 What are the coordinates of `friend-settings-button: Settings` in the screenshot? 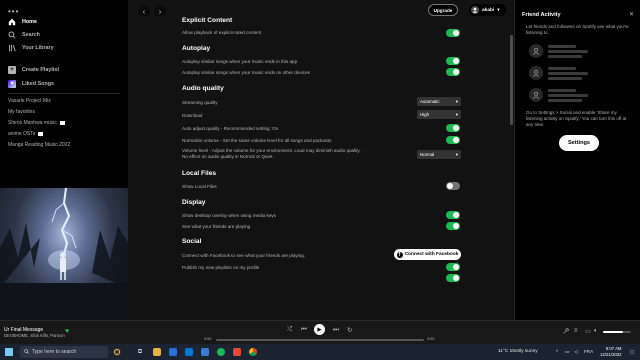 It's located at (579, 143).